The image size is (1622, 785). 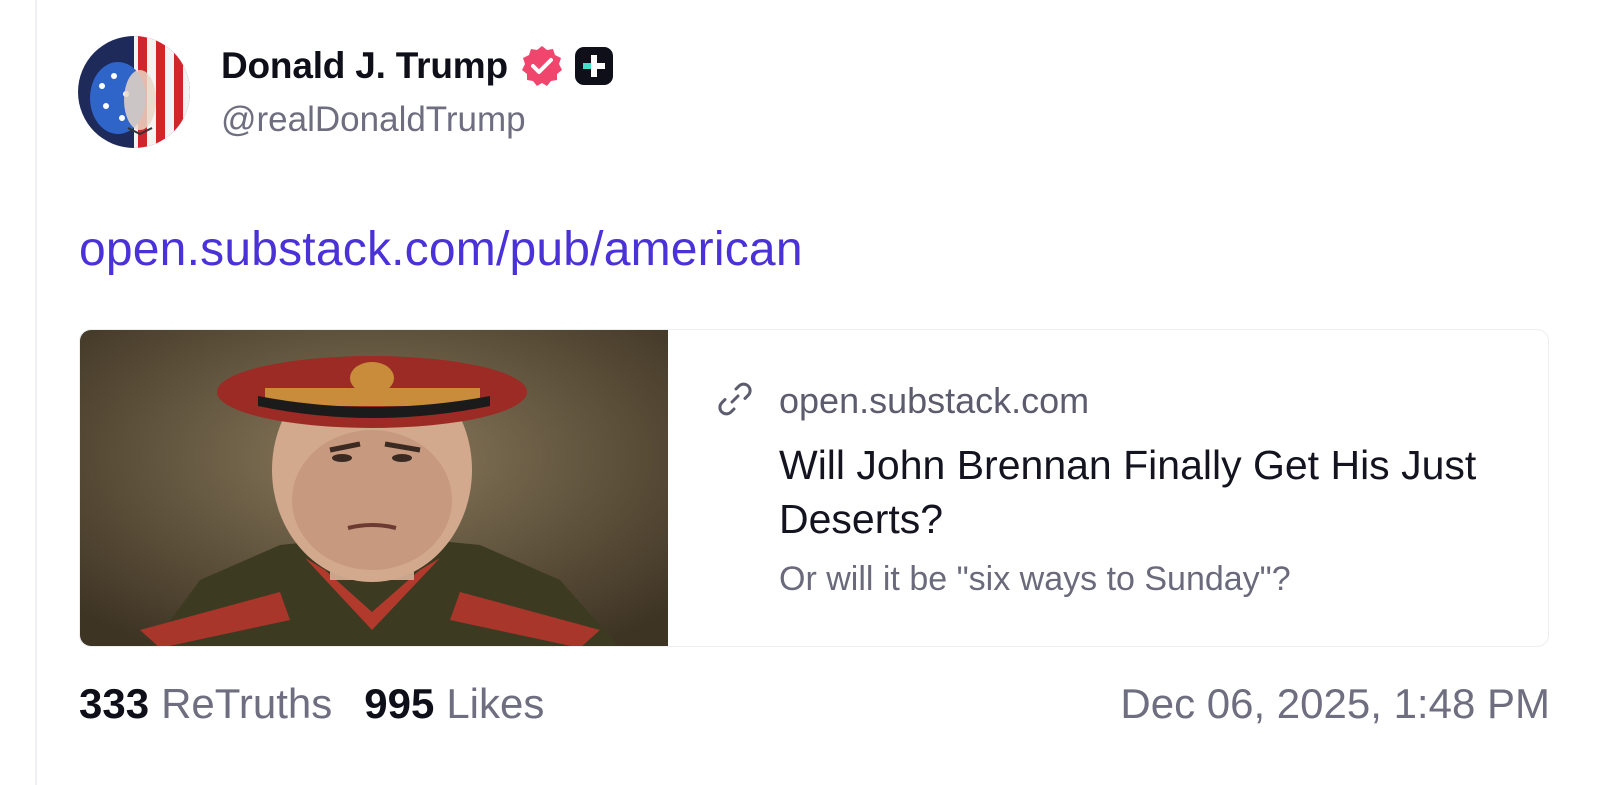 I want to click on post-stats: 333 ReTruths 995 Likes, so click(x=311, y=704).